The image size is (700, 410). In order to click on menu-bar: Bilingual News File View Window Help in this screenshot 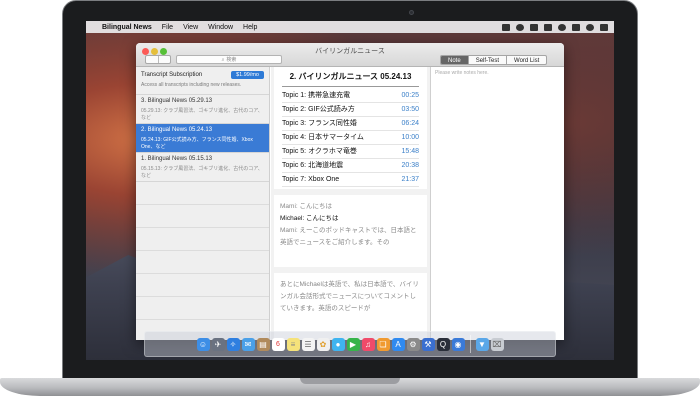, I will do `click(350, 27)`.